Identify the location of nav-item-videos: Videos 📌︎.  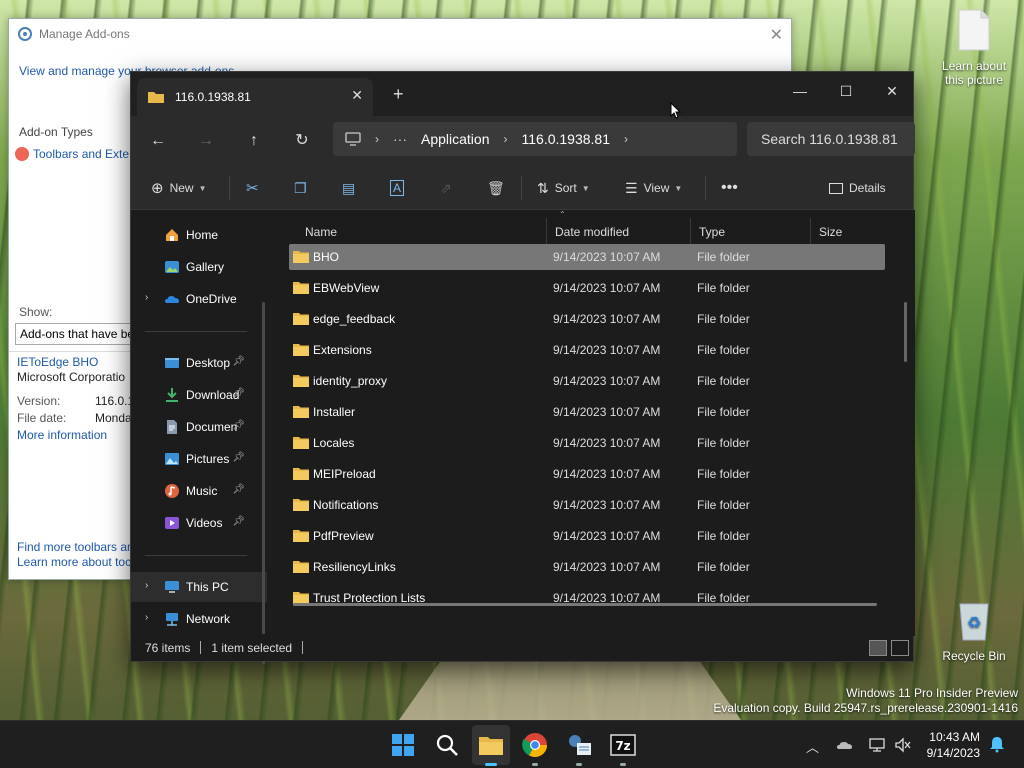
(199, 523).